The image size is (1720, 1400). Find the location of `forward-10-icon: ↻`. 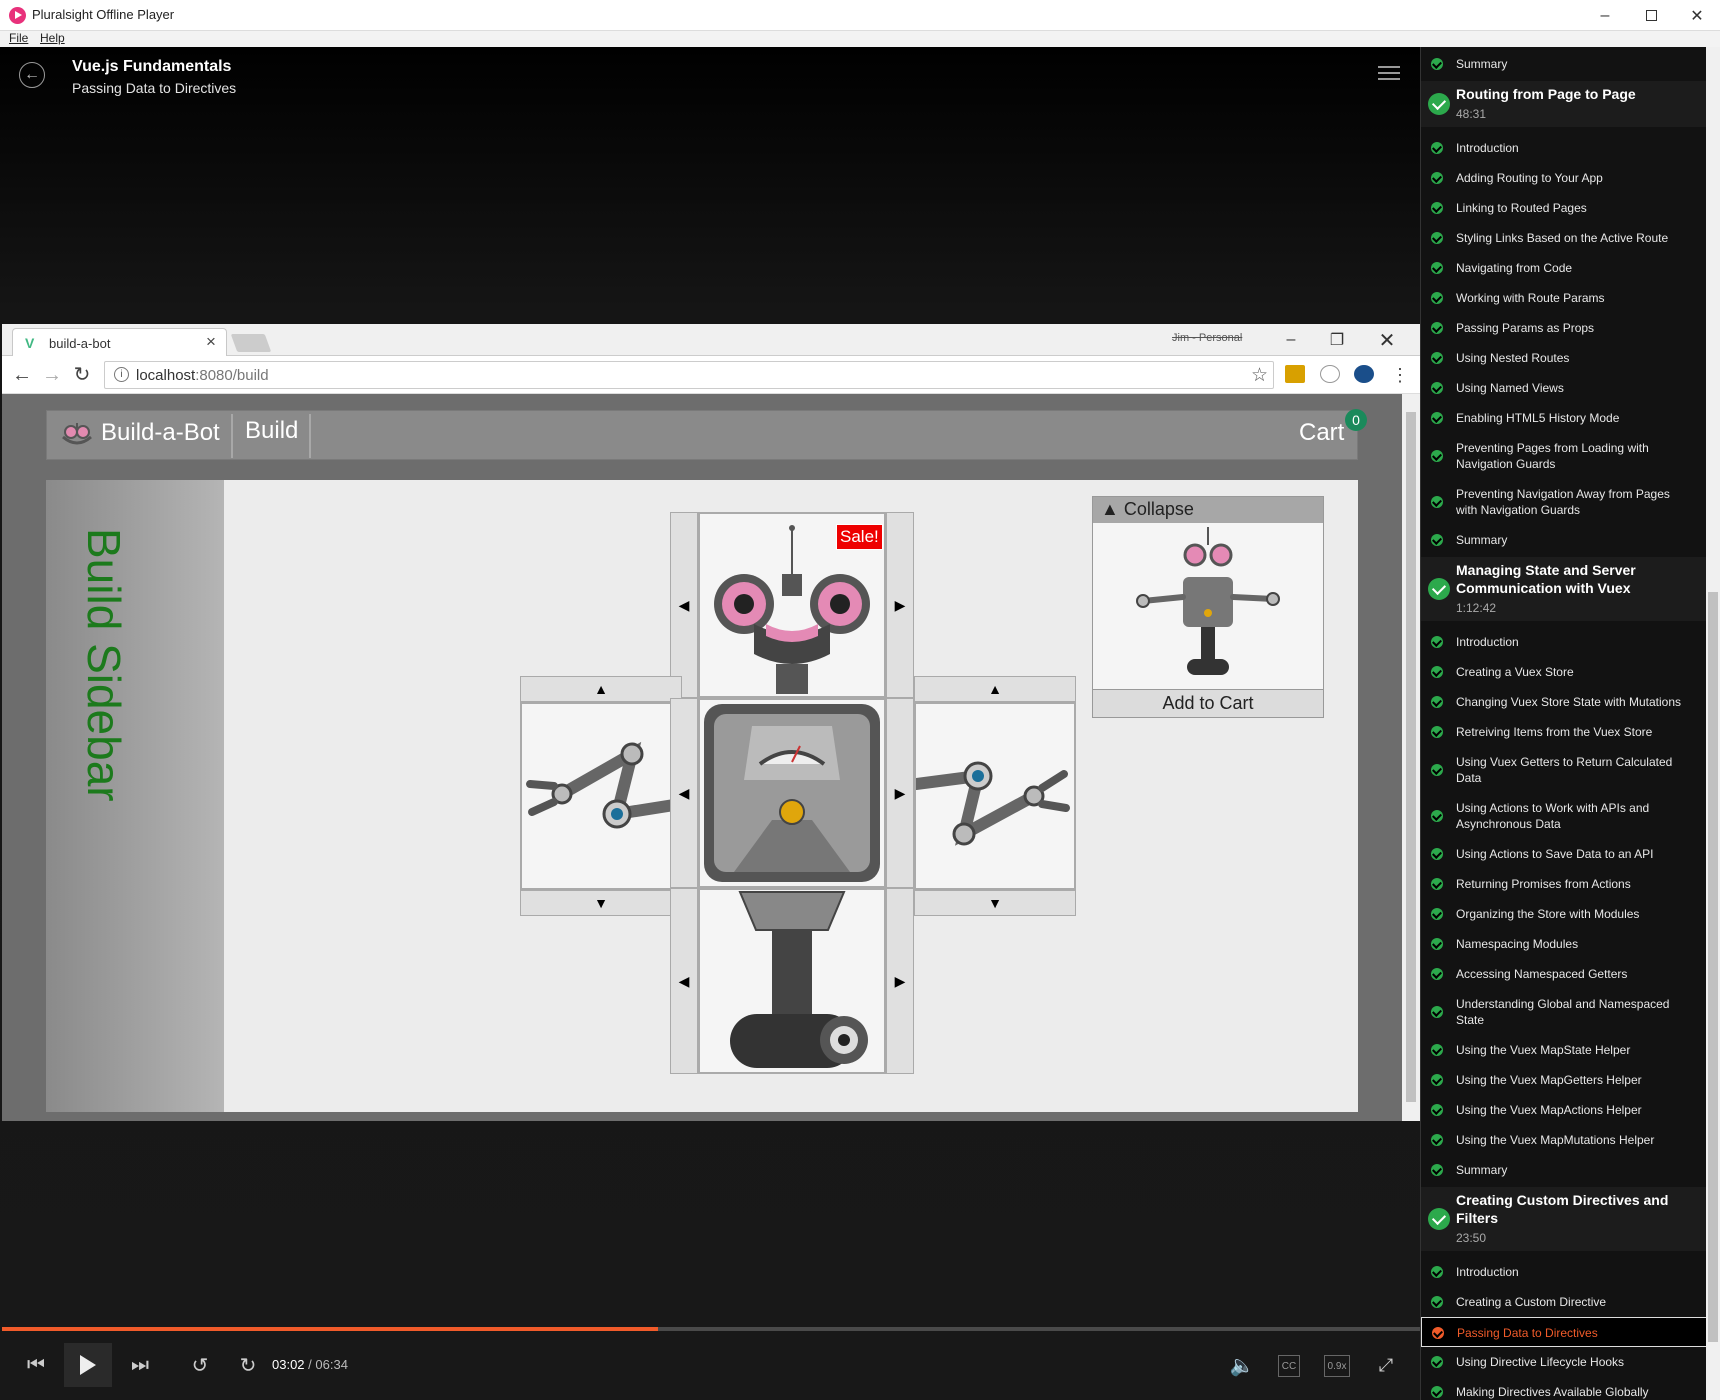

forward-10-icon: ↻ is located at coordinates (248, 1365).